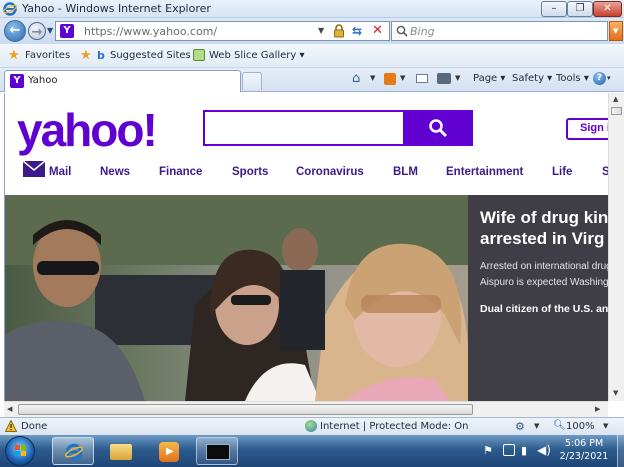  What do you see at coordinates (154, 55) in the screenshot?
I see `suggested-sites-button: Suggested Sites ▾` at bounding box center [154, 55].